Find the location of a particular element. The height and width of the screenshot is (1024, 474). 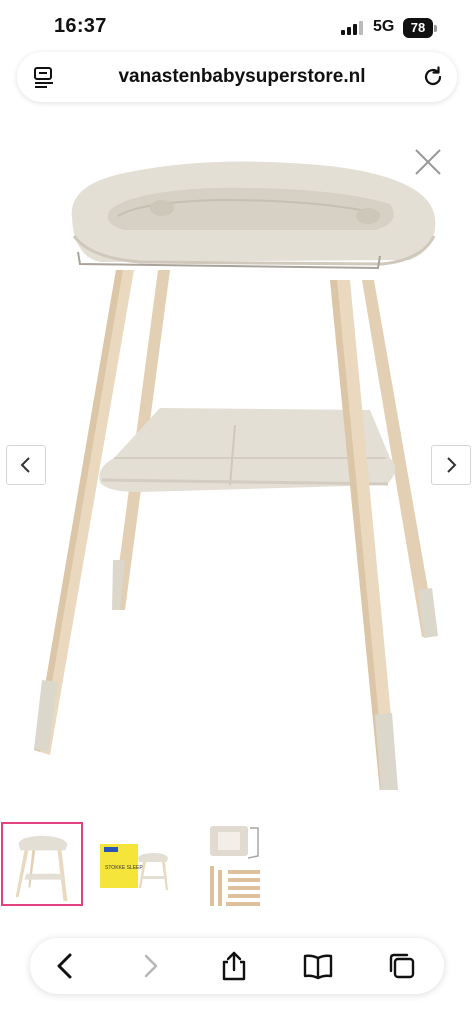

thumbnail-2: STOKKE SLEEP is located at coordinates (137, 864).